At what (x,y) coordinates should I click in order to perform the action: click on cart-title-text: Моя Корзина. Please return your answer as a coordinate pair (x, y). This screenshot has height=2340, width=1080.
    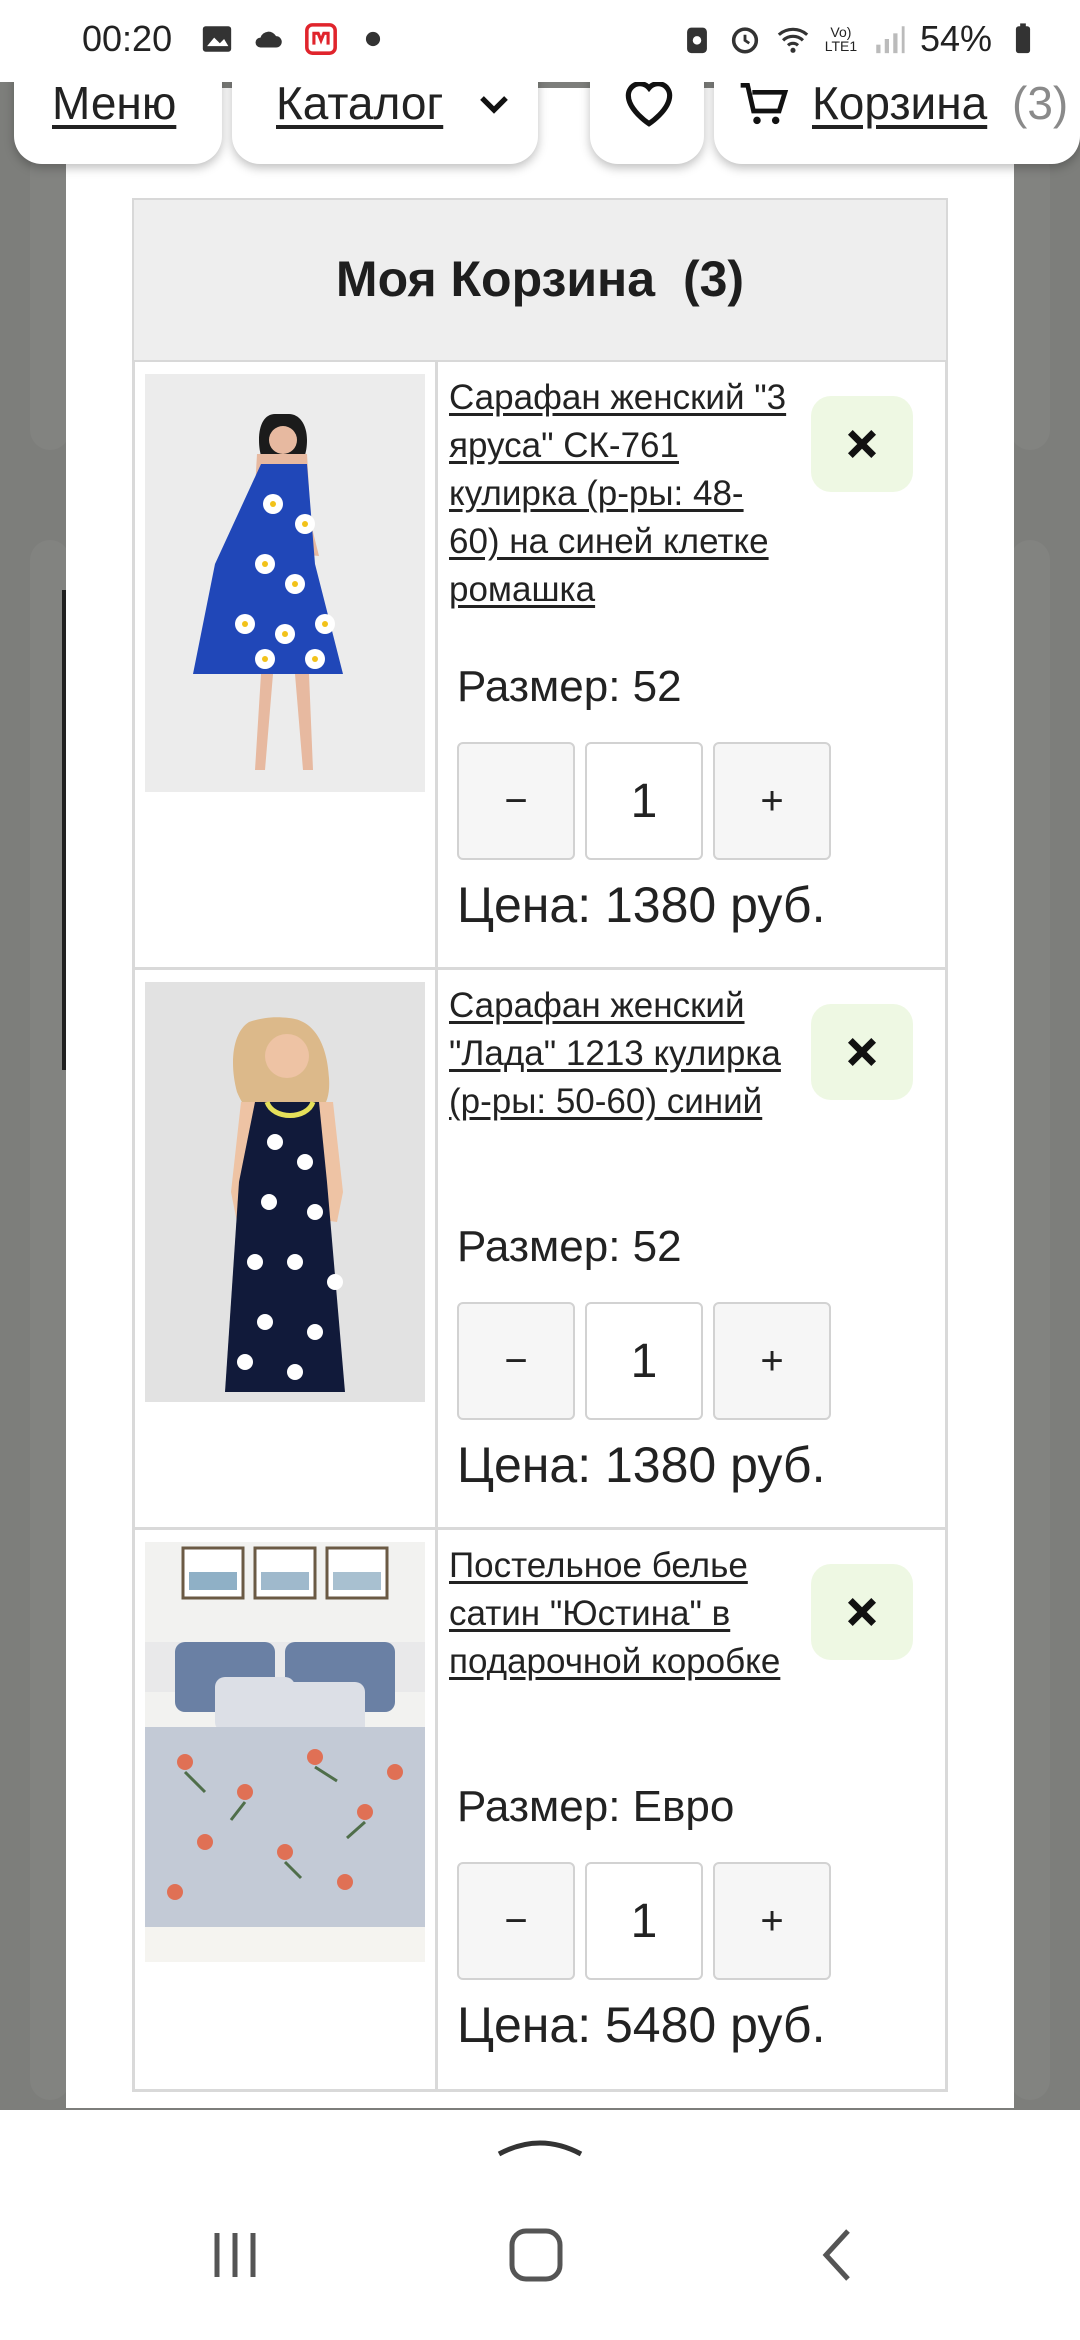
    Looking at the image, I should click on (495, 279).